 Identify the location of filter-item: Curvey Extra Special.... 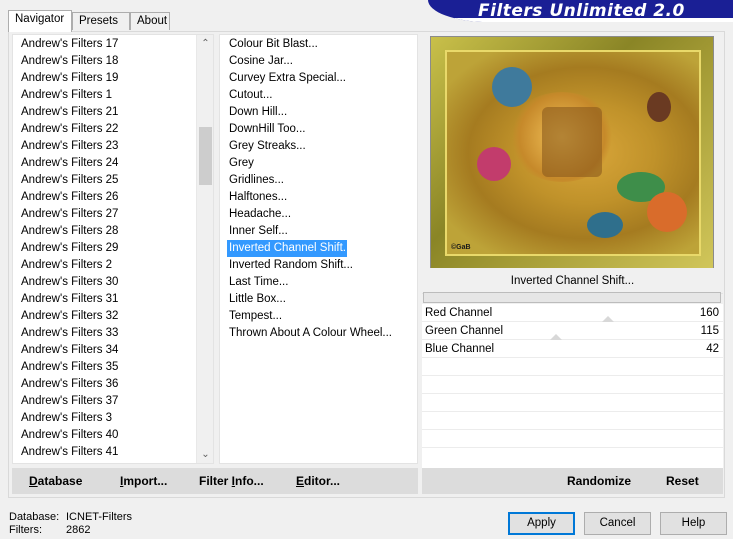
(318, 78).